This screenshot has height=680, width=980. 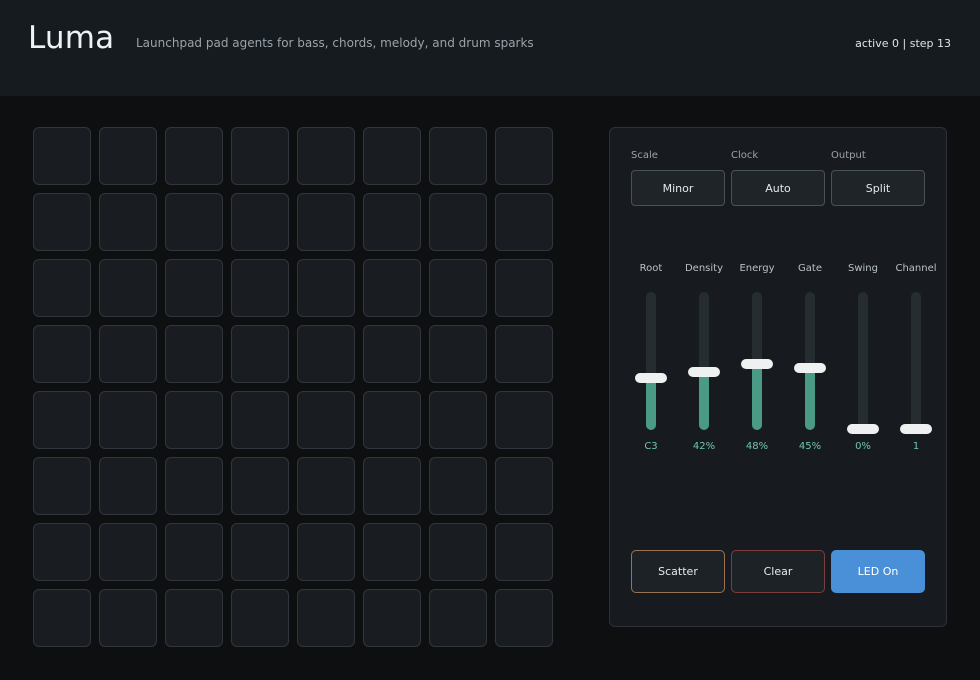 I want to click on pad-r6-c3, so click(x=194, y=486).